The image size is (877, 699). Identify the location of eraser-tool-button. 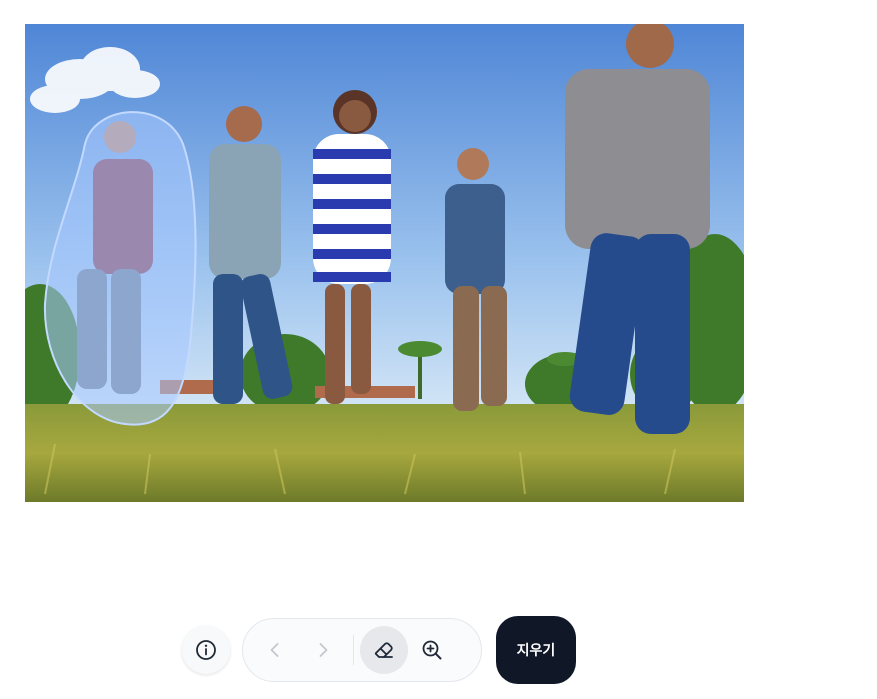
(384, 650).